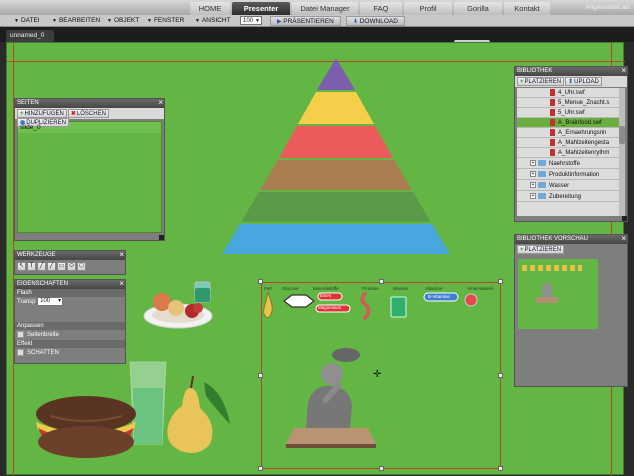  What do you see at coordinates (41, 266) in the screenshot?
I see `pen-tool-icon: ╱` at bounding box center [41, 266].